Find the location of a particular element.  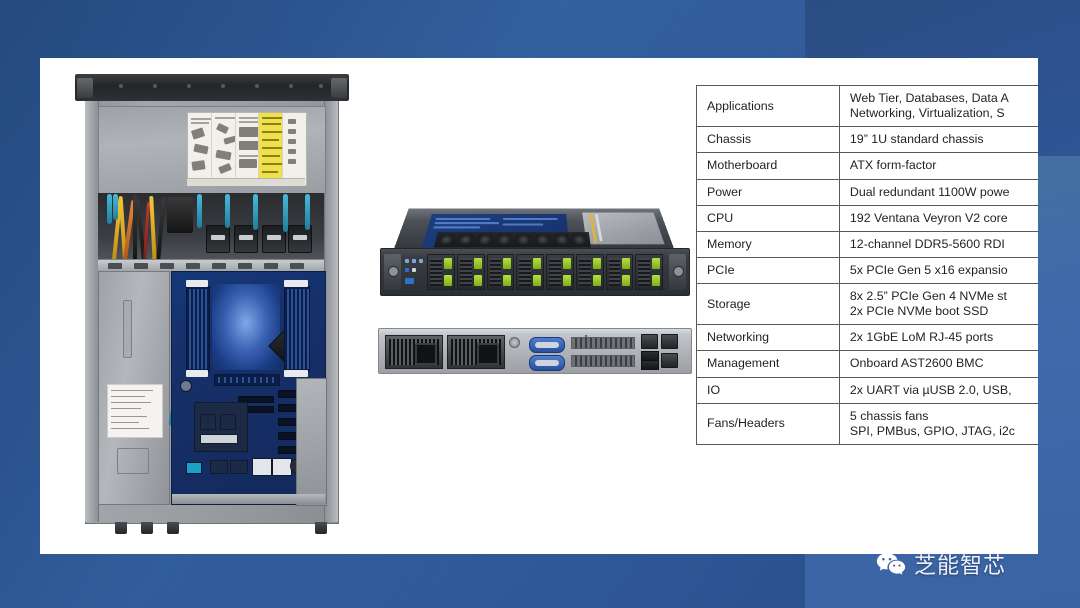

drive-bay-array is located at coordinates (545, 272).